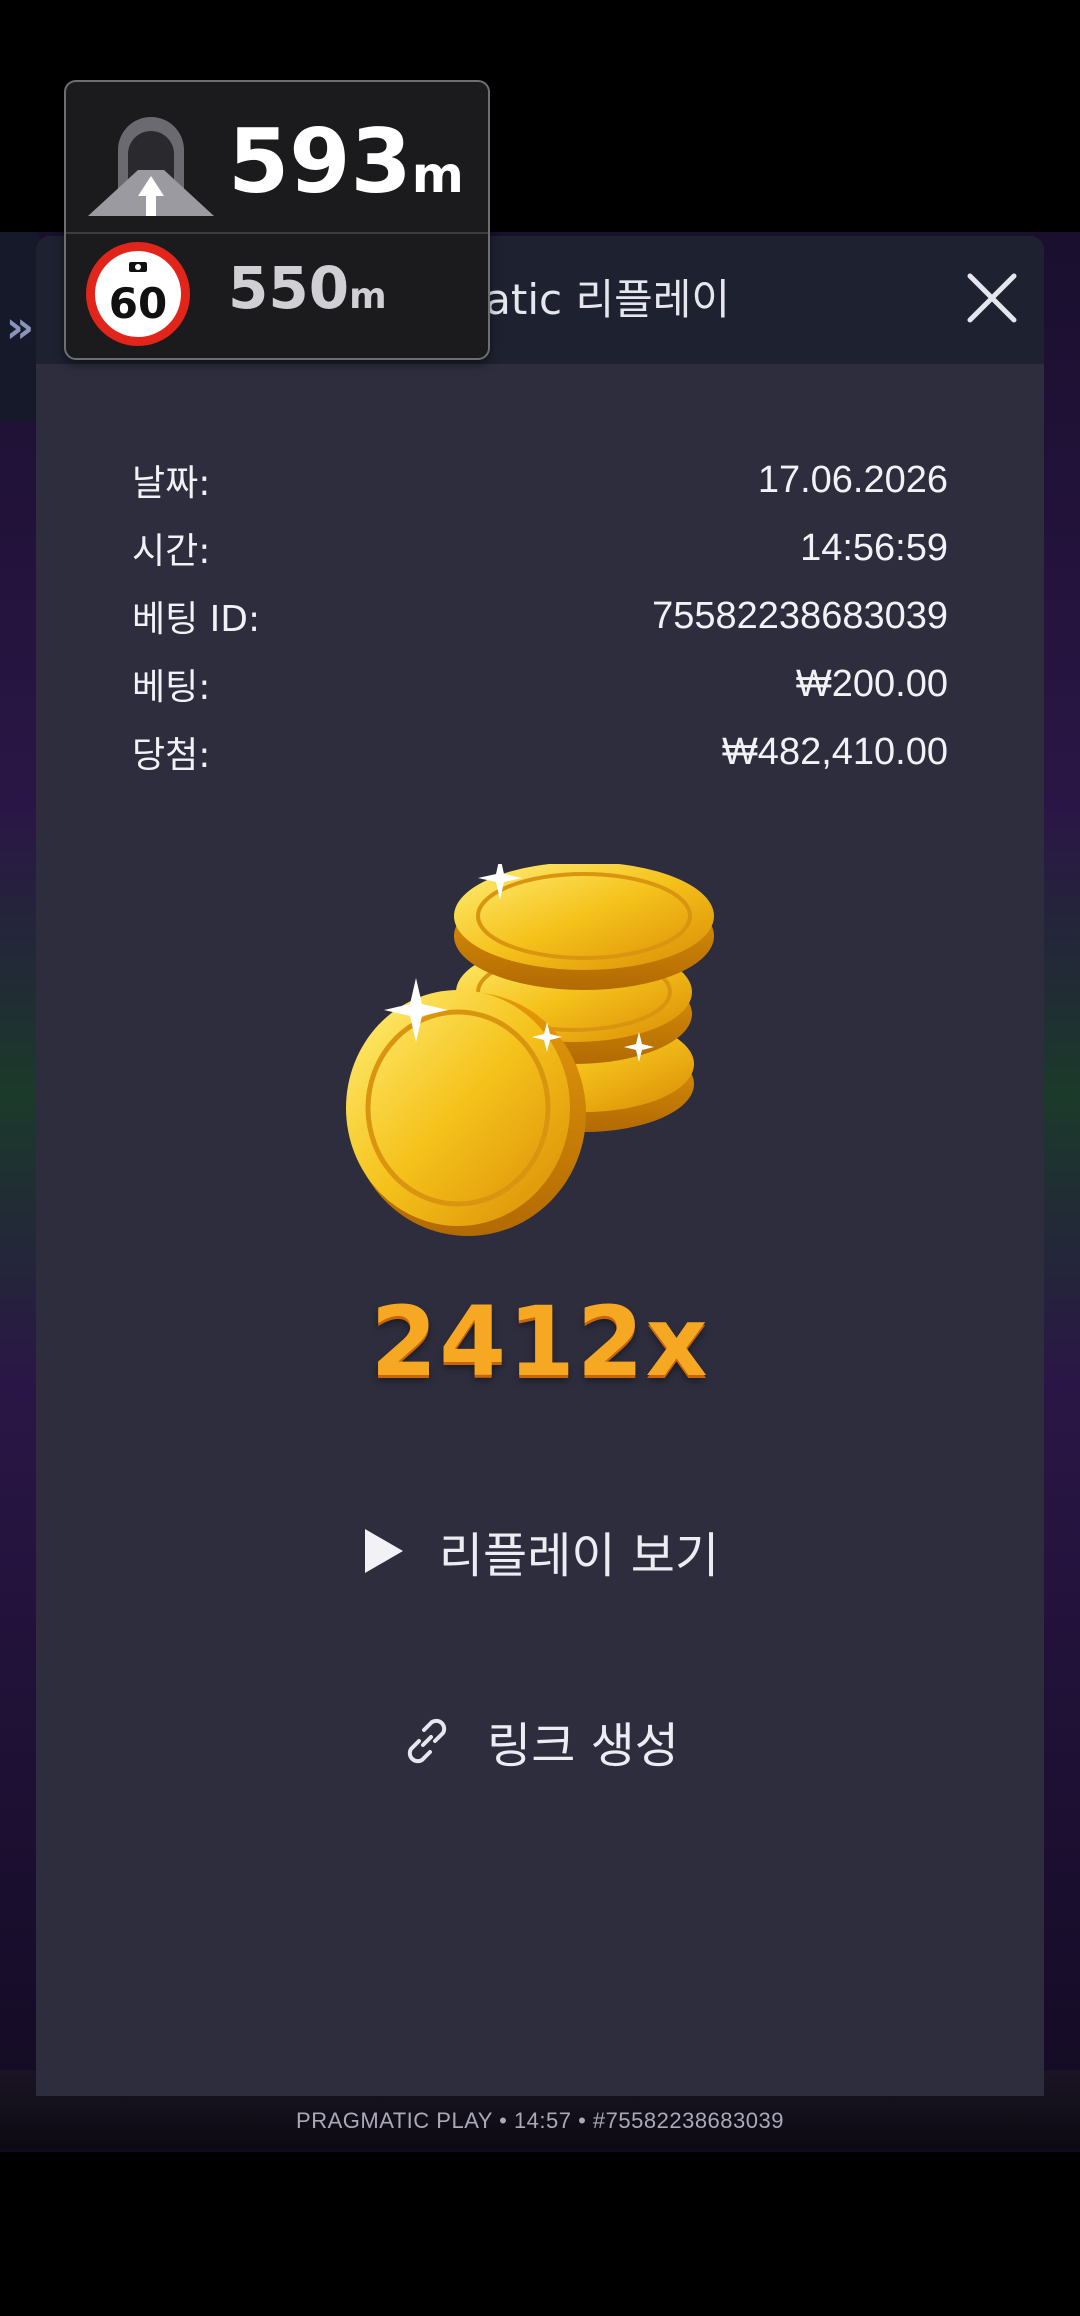 This screenshot has height=2316, width=1080. Describe the element at coordinates (171, 551) in the screenshot. I see `info-label: 시간:` at that location.